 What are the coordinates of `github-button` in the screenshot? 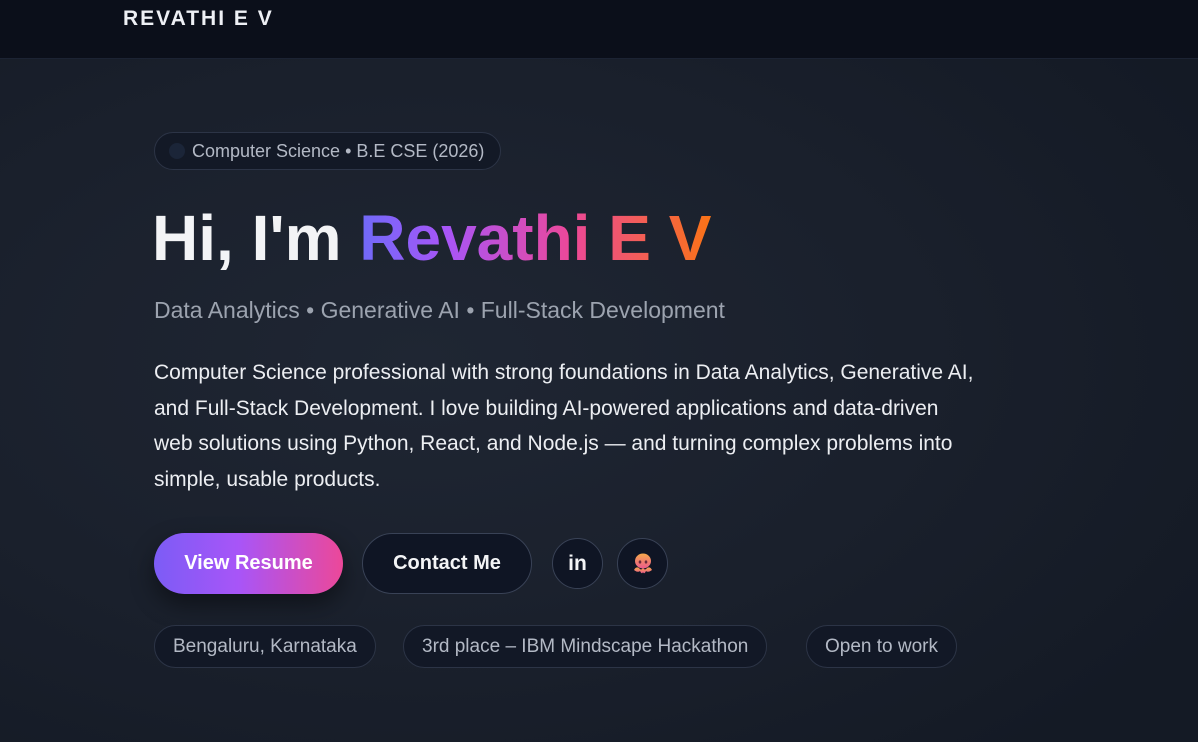 It's located at (642, 563).